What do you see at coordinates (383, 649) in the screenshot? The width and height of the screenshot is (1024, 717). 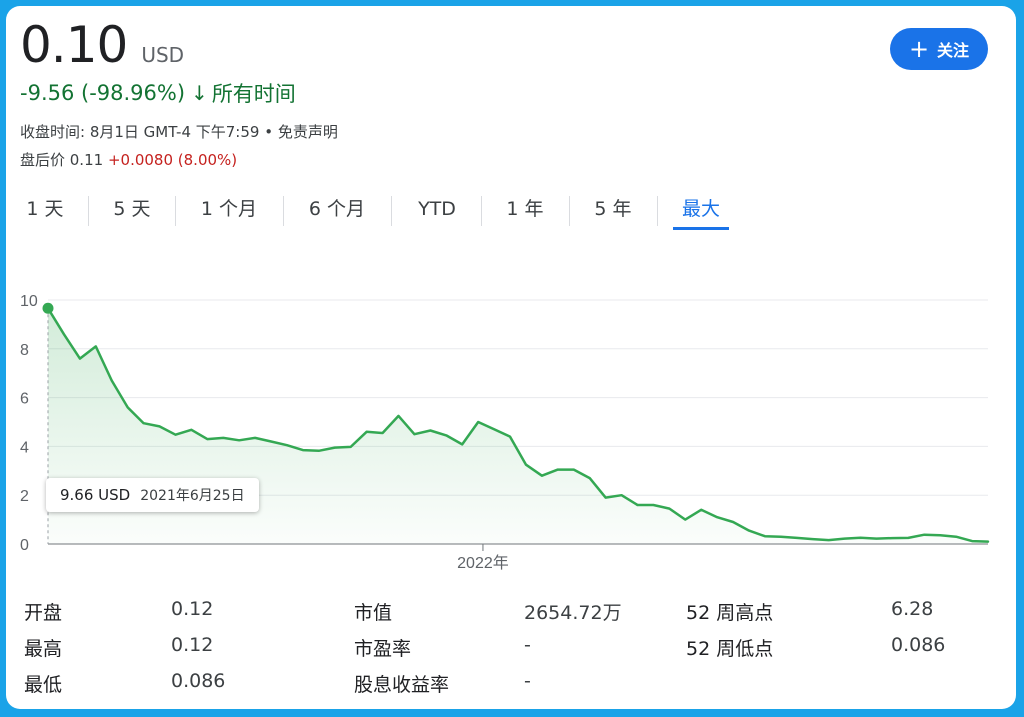 I see `stat-label-pe-ratio: 市盈率` at bounding box center [383, 649].